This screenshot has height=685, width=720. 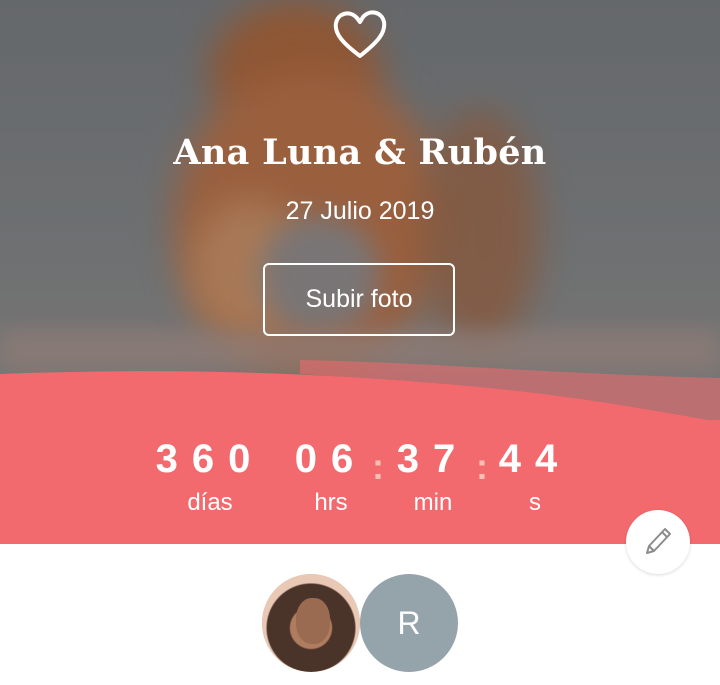 I want to click on couple-names: Ana Luna & Rubén, so click(x=360, y=152).